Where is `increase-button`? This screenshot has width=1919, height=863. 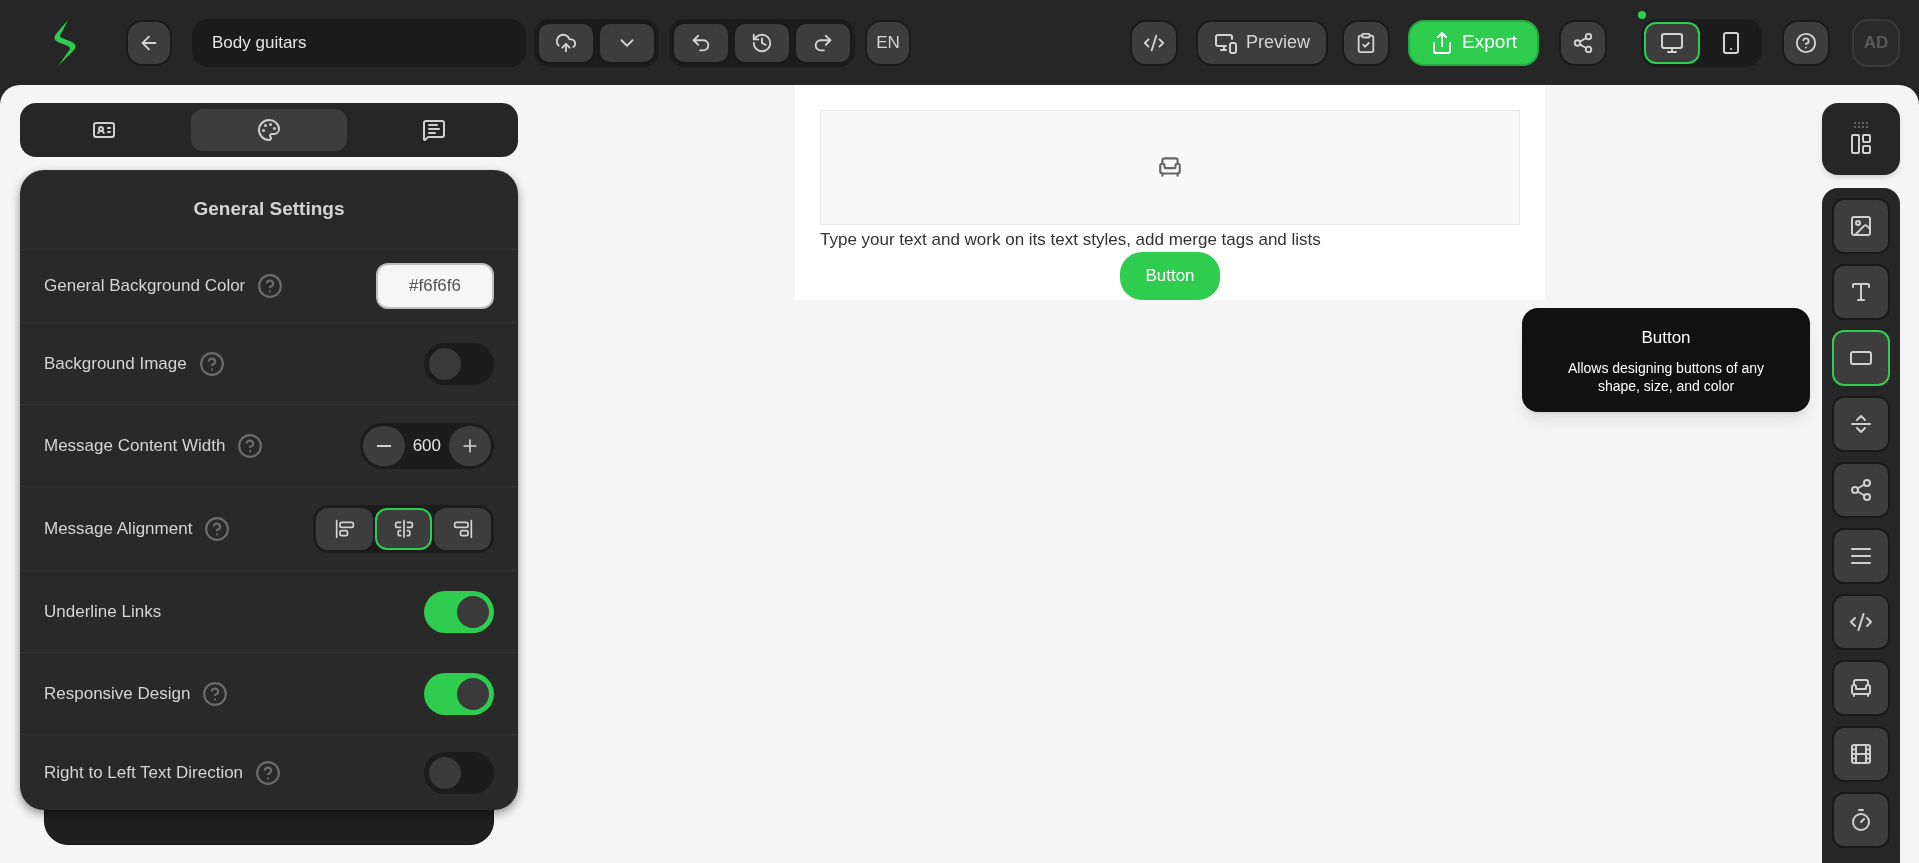 increase-button is located at coordinates (470, 445).